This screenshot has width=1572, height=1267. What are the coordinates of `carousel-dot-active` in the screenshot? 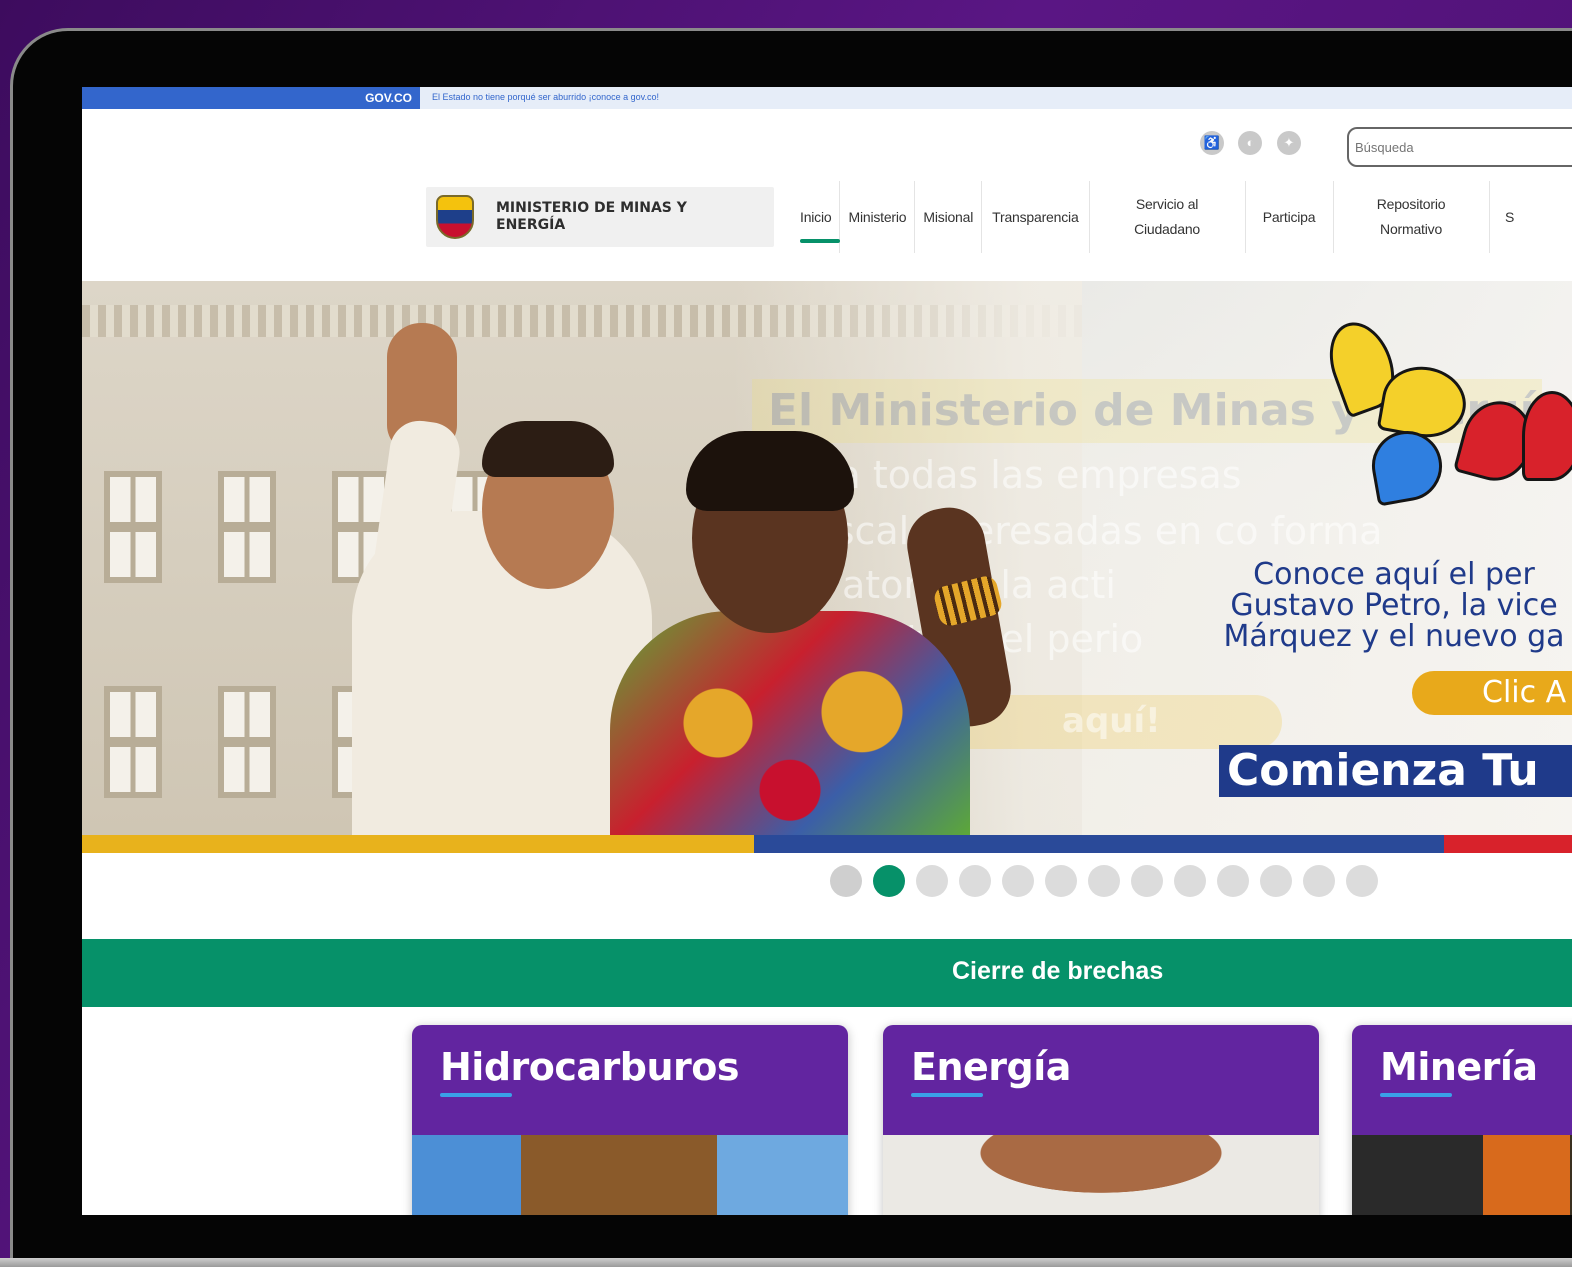 It's located at (889, 881).